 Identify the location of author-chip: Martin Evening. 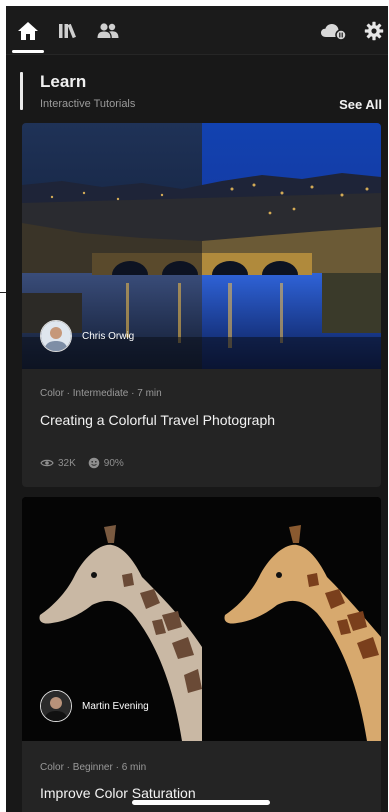
(94, 706).